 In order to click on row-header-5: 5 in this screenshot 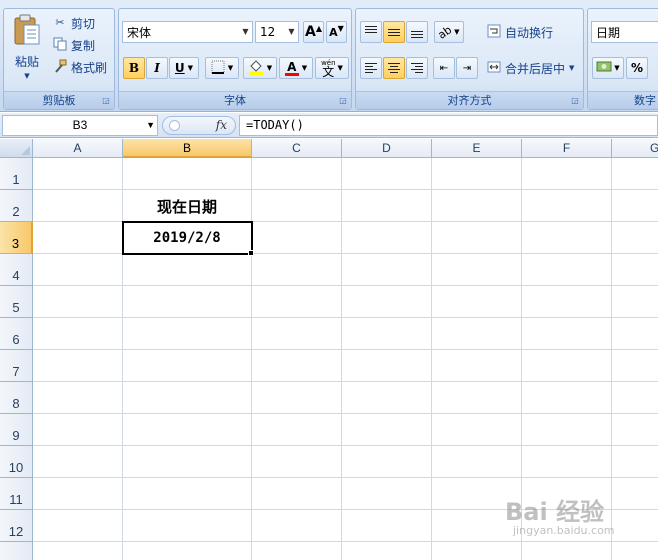, I will do `click(16, 302)`.